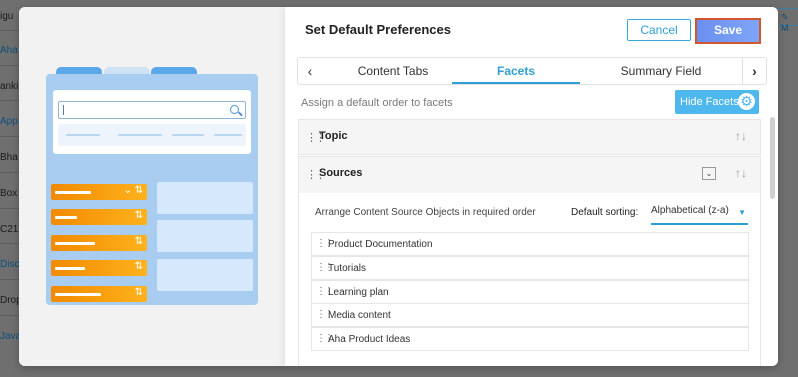 This screenshot has height=377, width=798. What do you see at coordinates (234, 109) in the screenshot?
I see `search-icon` at bounding box center [234, 109].